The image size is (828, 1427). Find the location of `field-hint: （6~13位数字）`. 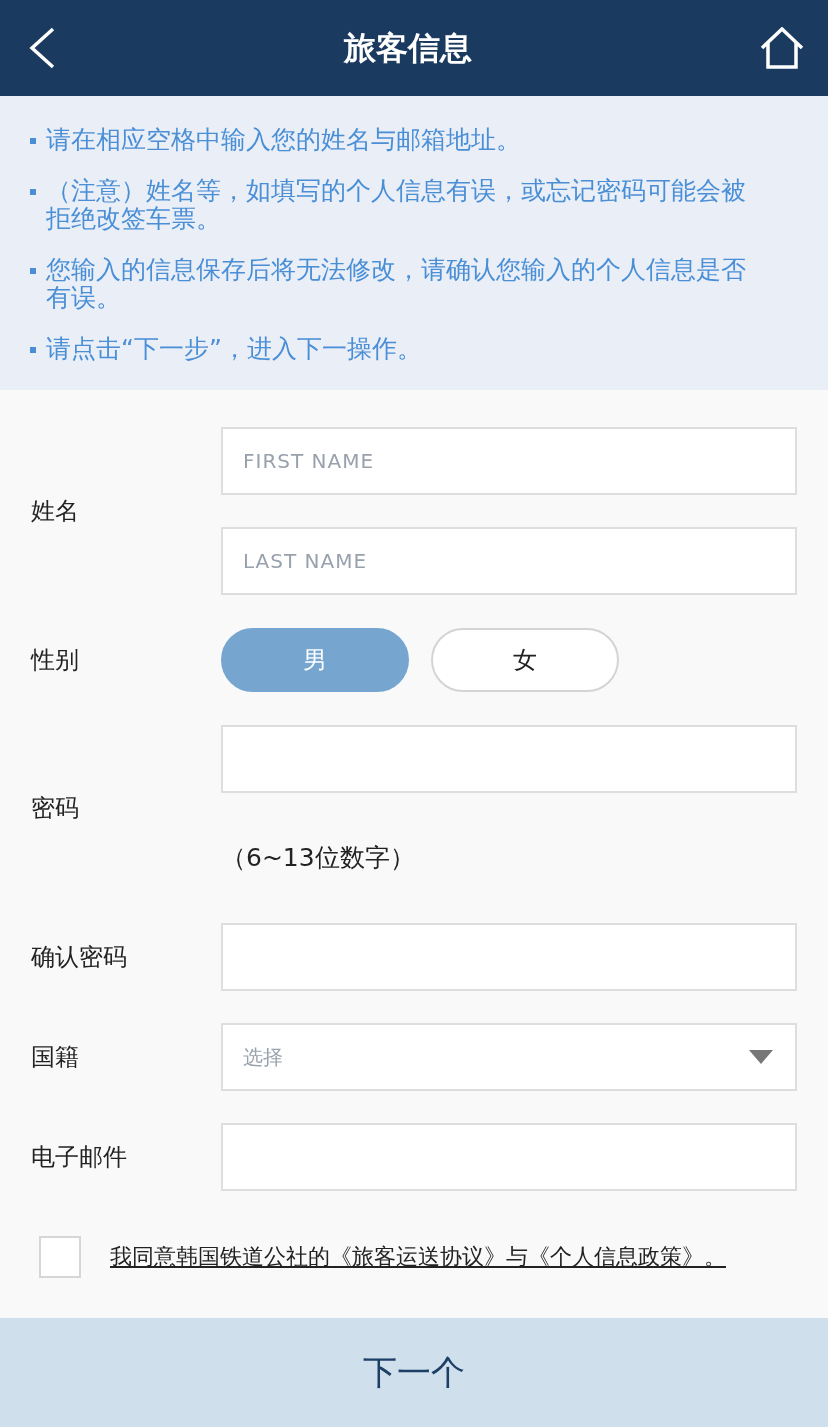

field-hint: （6~13位数字） is located at coordinates (318, 858).